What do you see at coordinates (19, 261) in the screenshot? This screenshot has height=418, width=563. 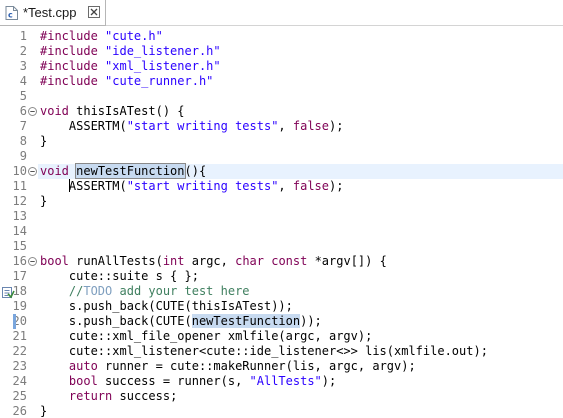 I see `line-number: 16` at bounding box center [19, 261].